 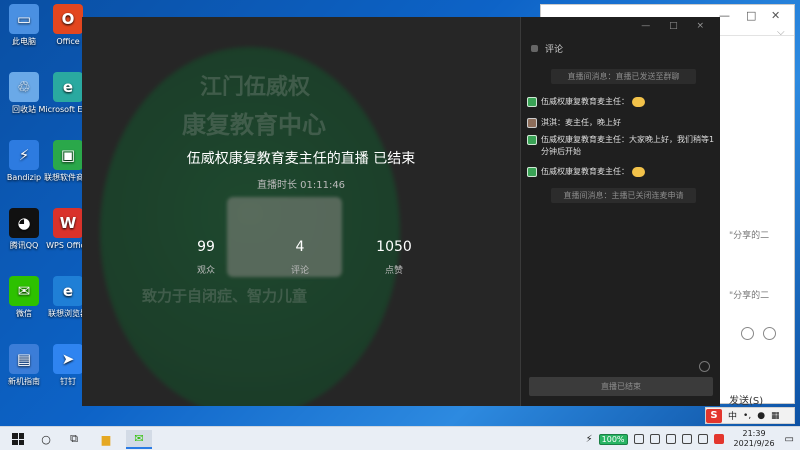 I want to click on stat-label: 点赞, so click(x=393, y=271).